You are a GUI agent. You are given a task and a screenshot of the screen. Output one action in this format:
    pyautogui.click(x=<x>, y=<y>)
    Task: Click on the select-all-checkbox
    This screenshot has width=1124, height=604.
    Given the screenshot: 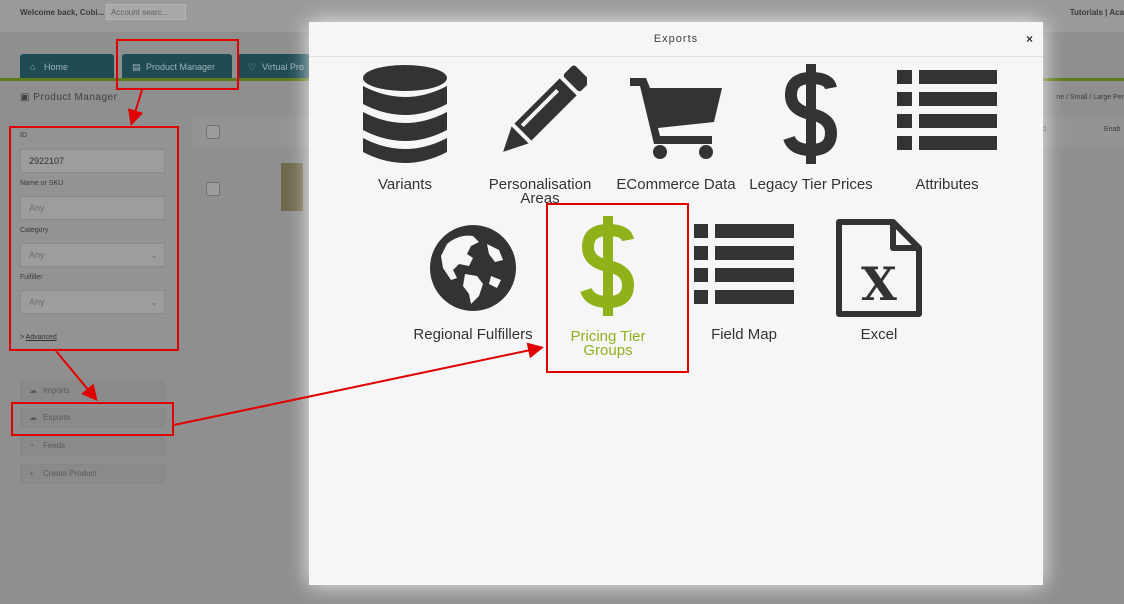 What is the action you would take?
    pyautogui.click(x=213, y=132)
    